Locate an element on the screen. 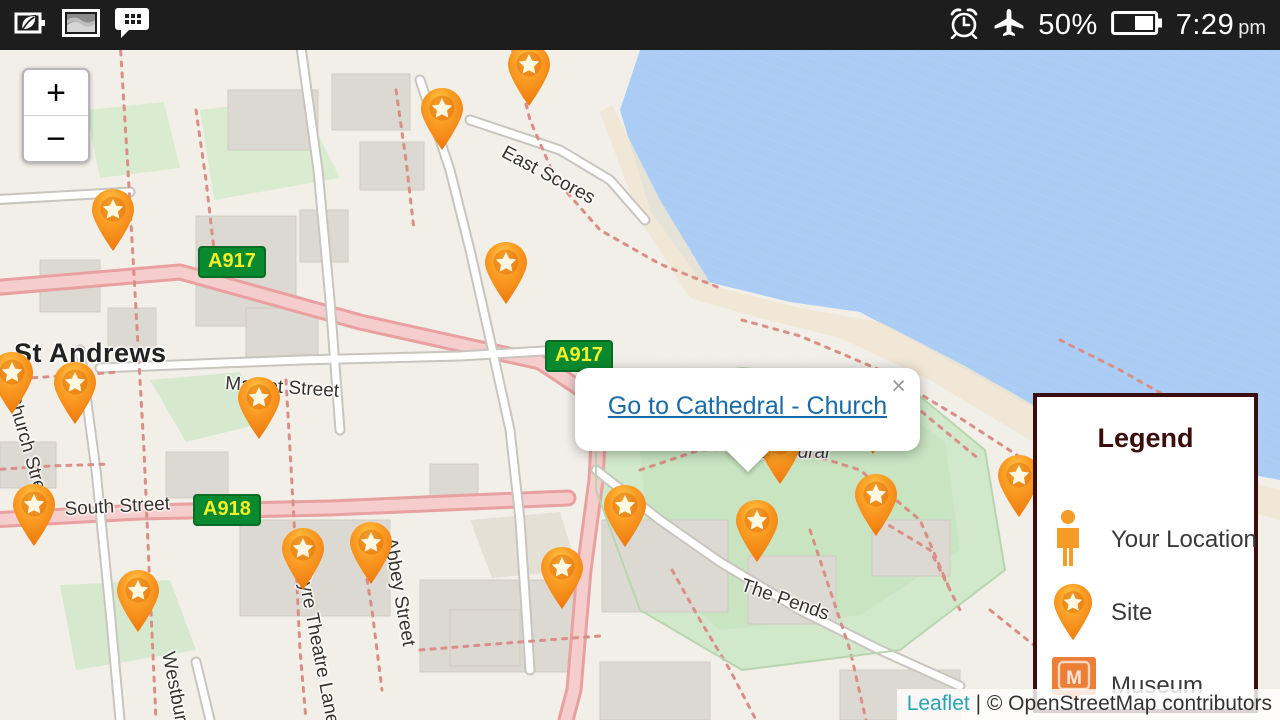 This screenshot has height=720, width=1280. battery-icon is located at coordinates (1136, 25).